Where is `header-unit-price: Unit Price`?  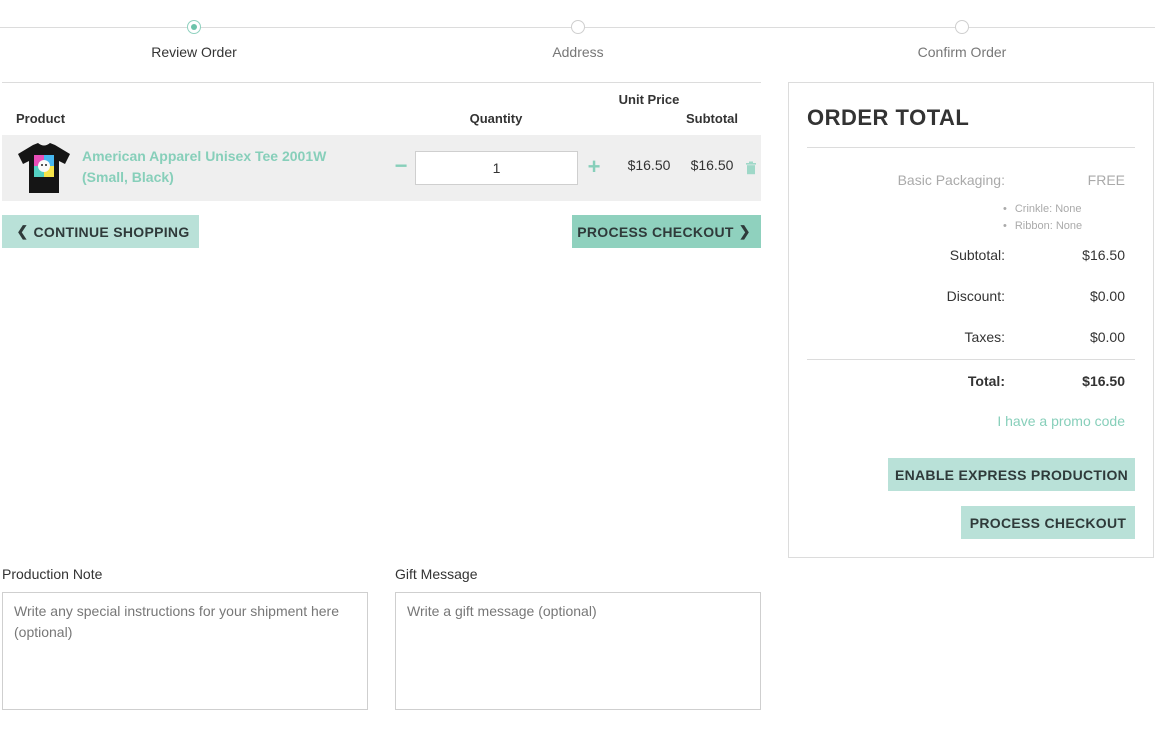 header-unit-price: Unit Price is located at coordinates (649, 99).